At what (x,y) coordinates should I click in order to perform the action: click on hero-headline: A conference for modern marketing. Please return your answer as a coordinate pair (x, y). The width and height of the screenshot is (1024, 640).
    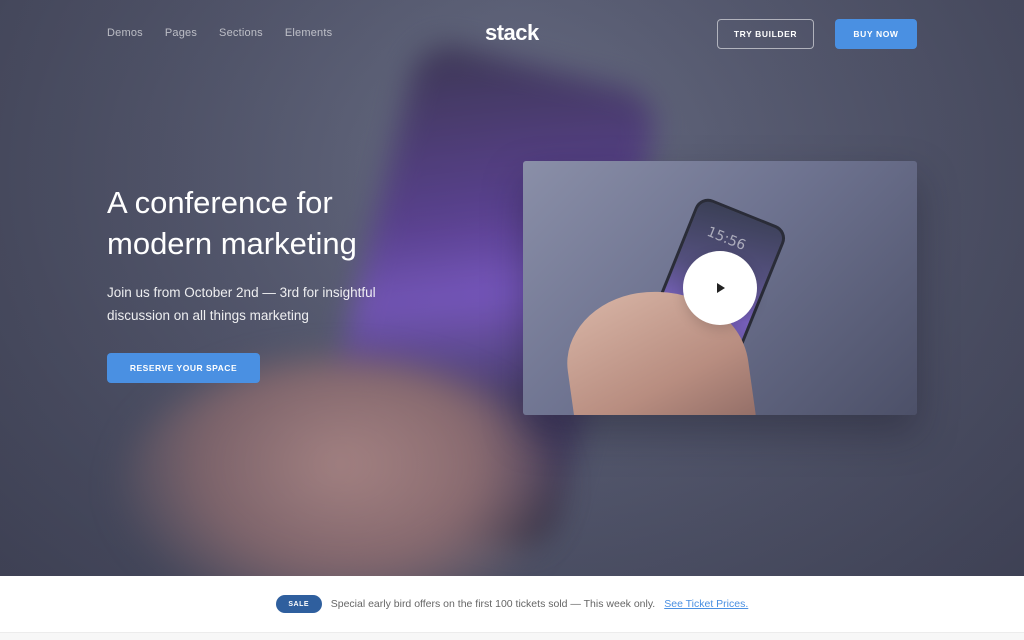
    Looking at the image, I should click on (232, 223).